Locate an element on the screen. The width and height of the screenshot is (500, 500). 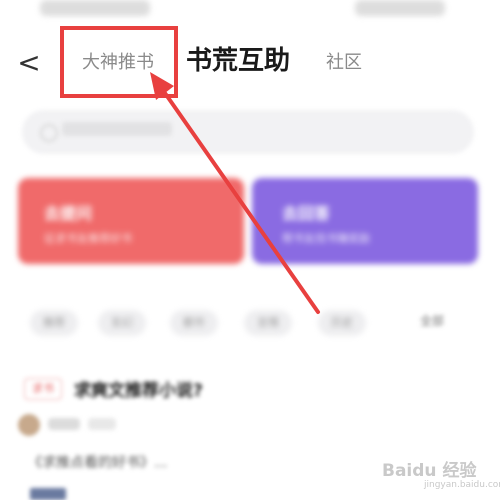
watermark-logo: Baidu 经验 jingyan.baidu.com is located at coordinates (438, 471).